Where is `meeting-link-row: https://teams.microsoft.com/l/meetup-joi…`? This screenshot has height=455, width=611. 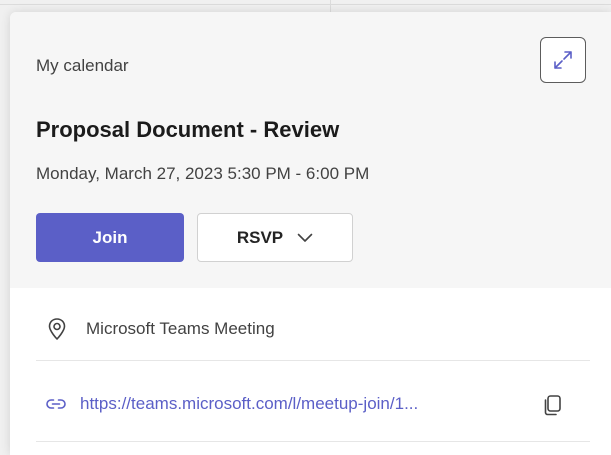 meeting-link-row: https://teams.microsoft.com/l/meetup-joi… is located at coordinates (313, 404).